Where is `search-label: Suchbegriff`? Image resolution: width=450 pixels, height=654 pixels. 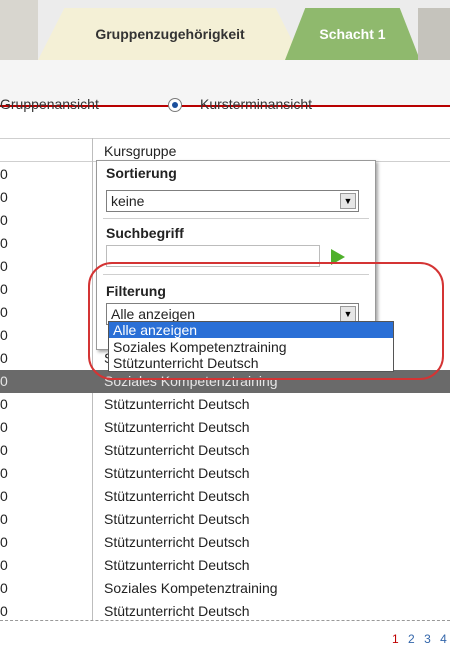
search-label: Suchbegriff is located at coordinates (145, 233).